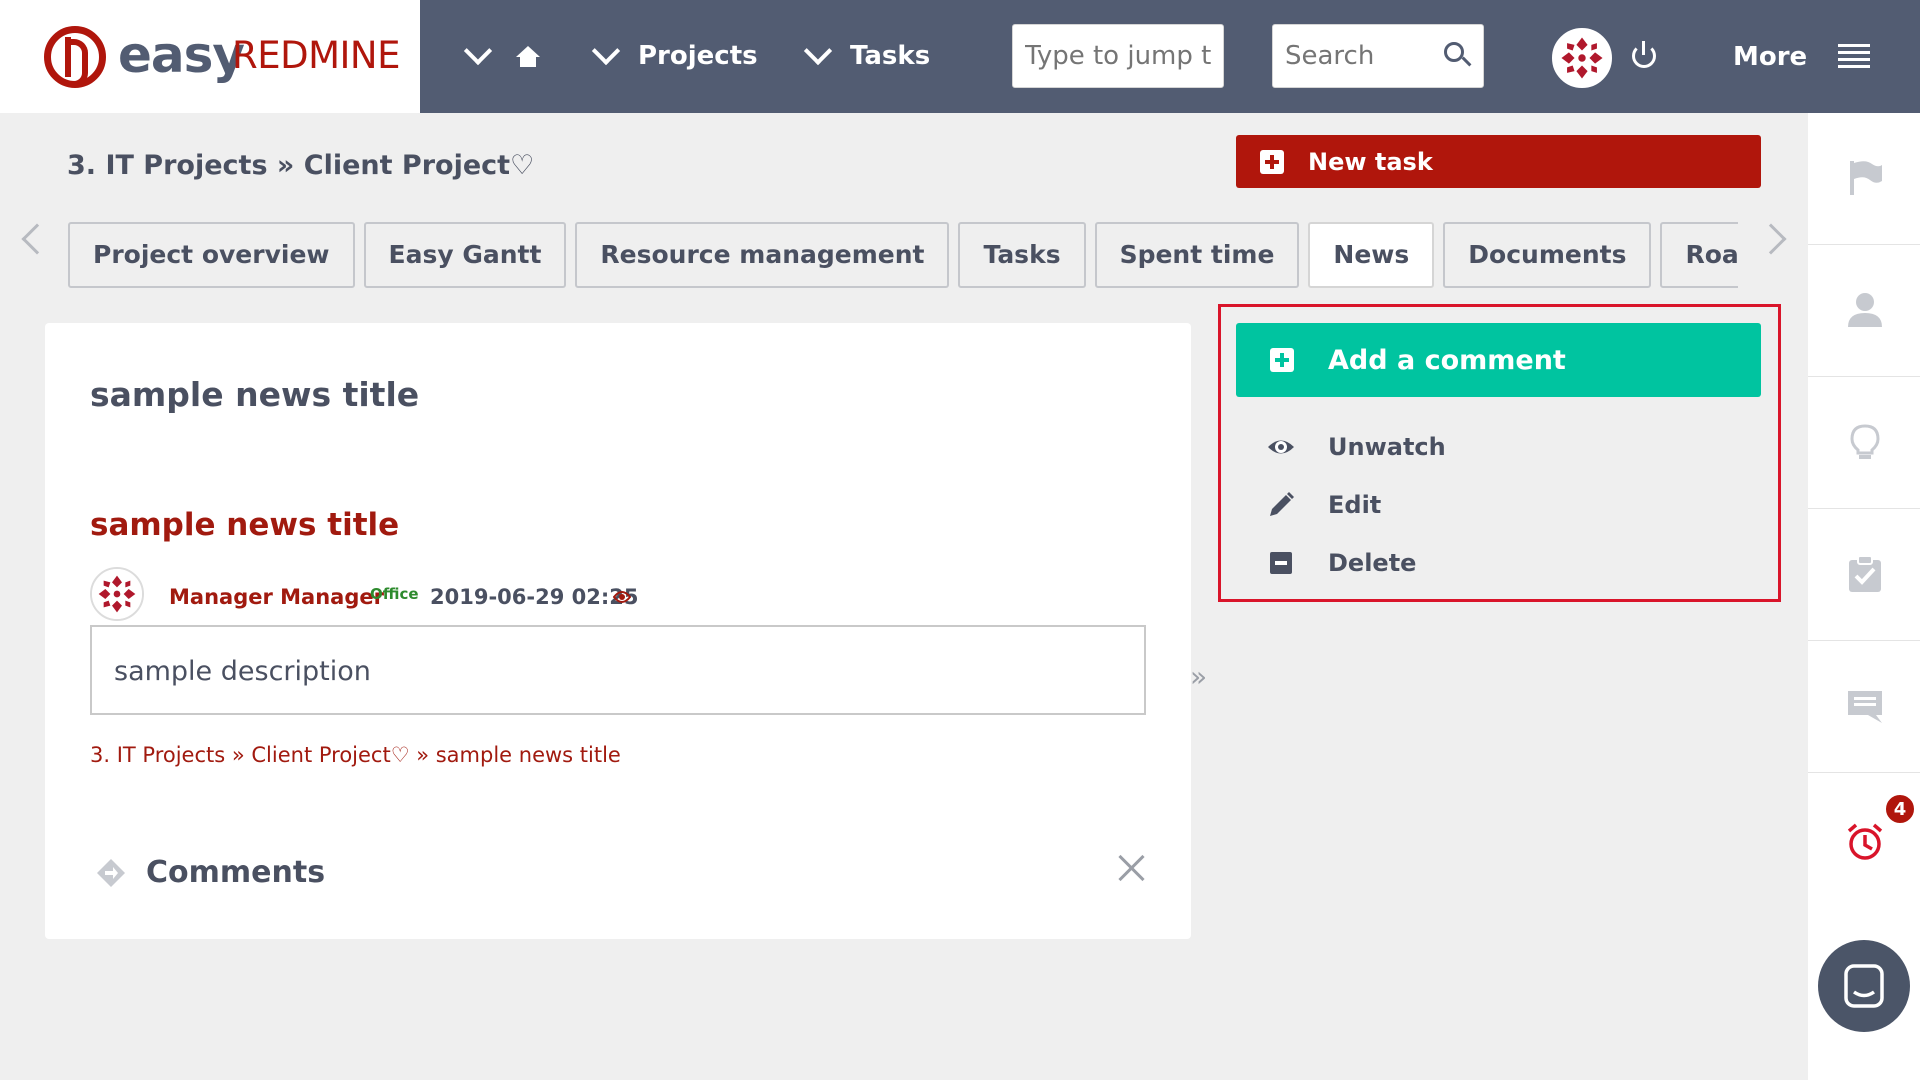 The image size is (1920, 1080). Describe the element at coordinates (698, 56) in the screenshot. I see `nav-projects-label: Projects` at that location.